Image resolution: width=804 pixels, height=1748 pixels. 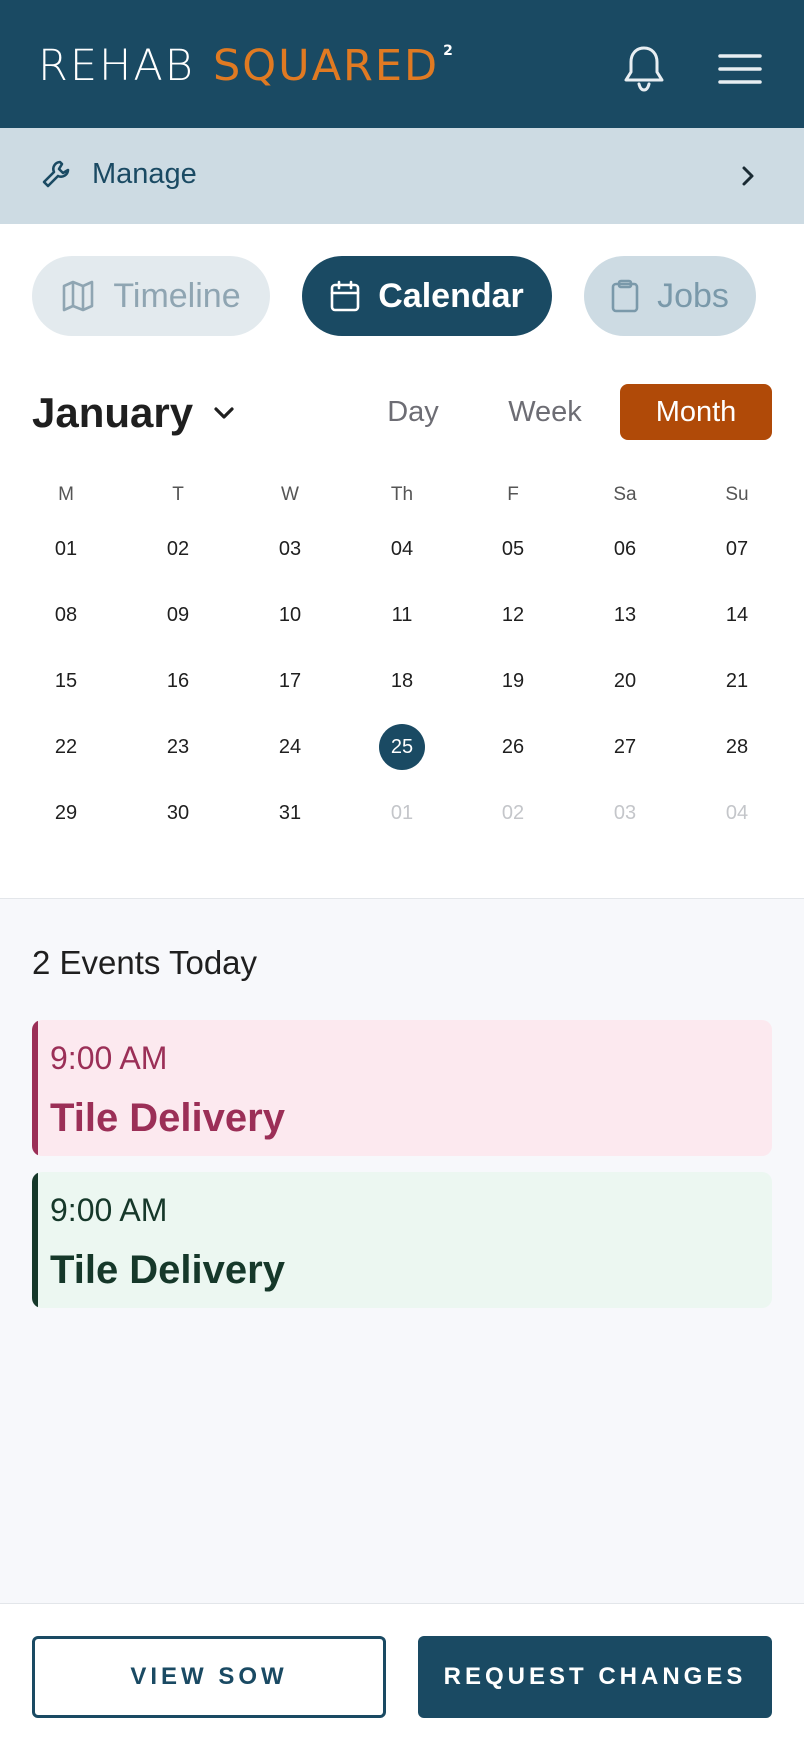 I want to click on calendar-day: 29, so click(x=66, y=813).